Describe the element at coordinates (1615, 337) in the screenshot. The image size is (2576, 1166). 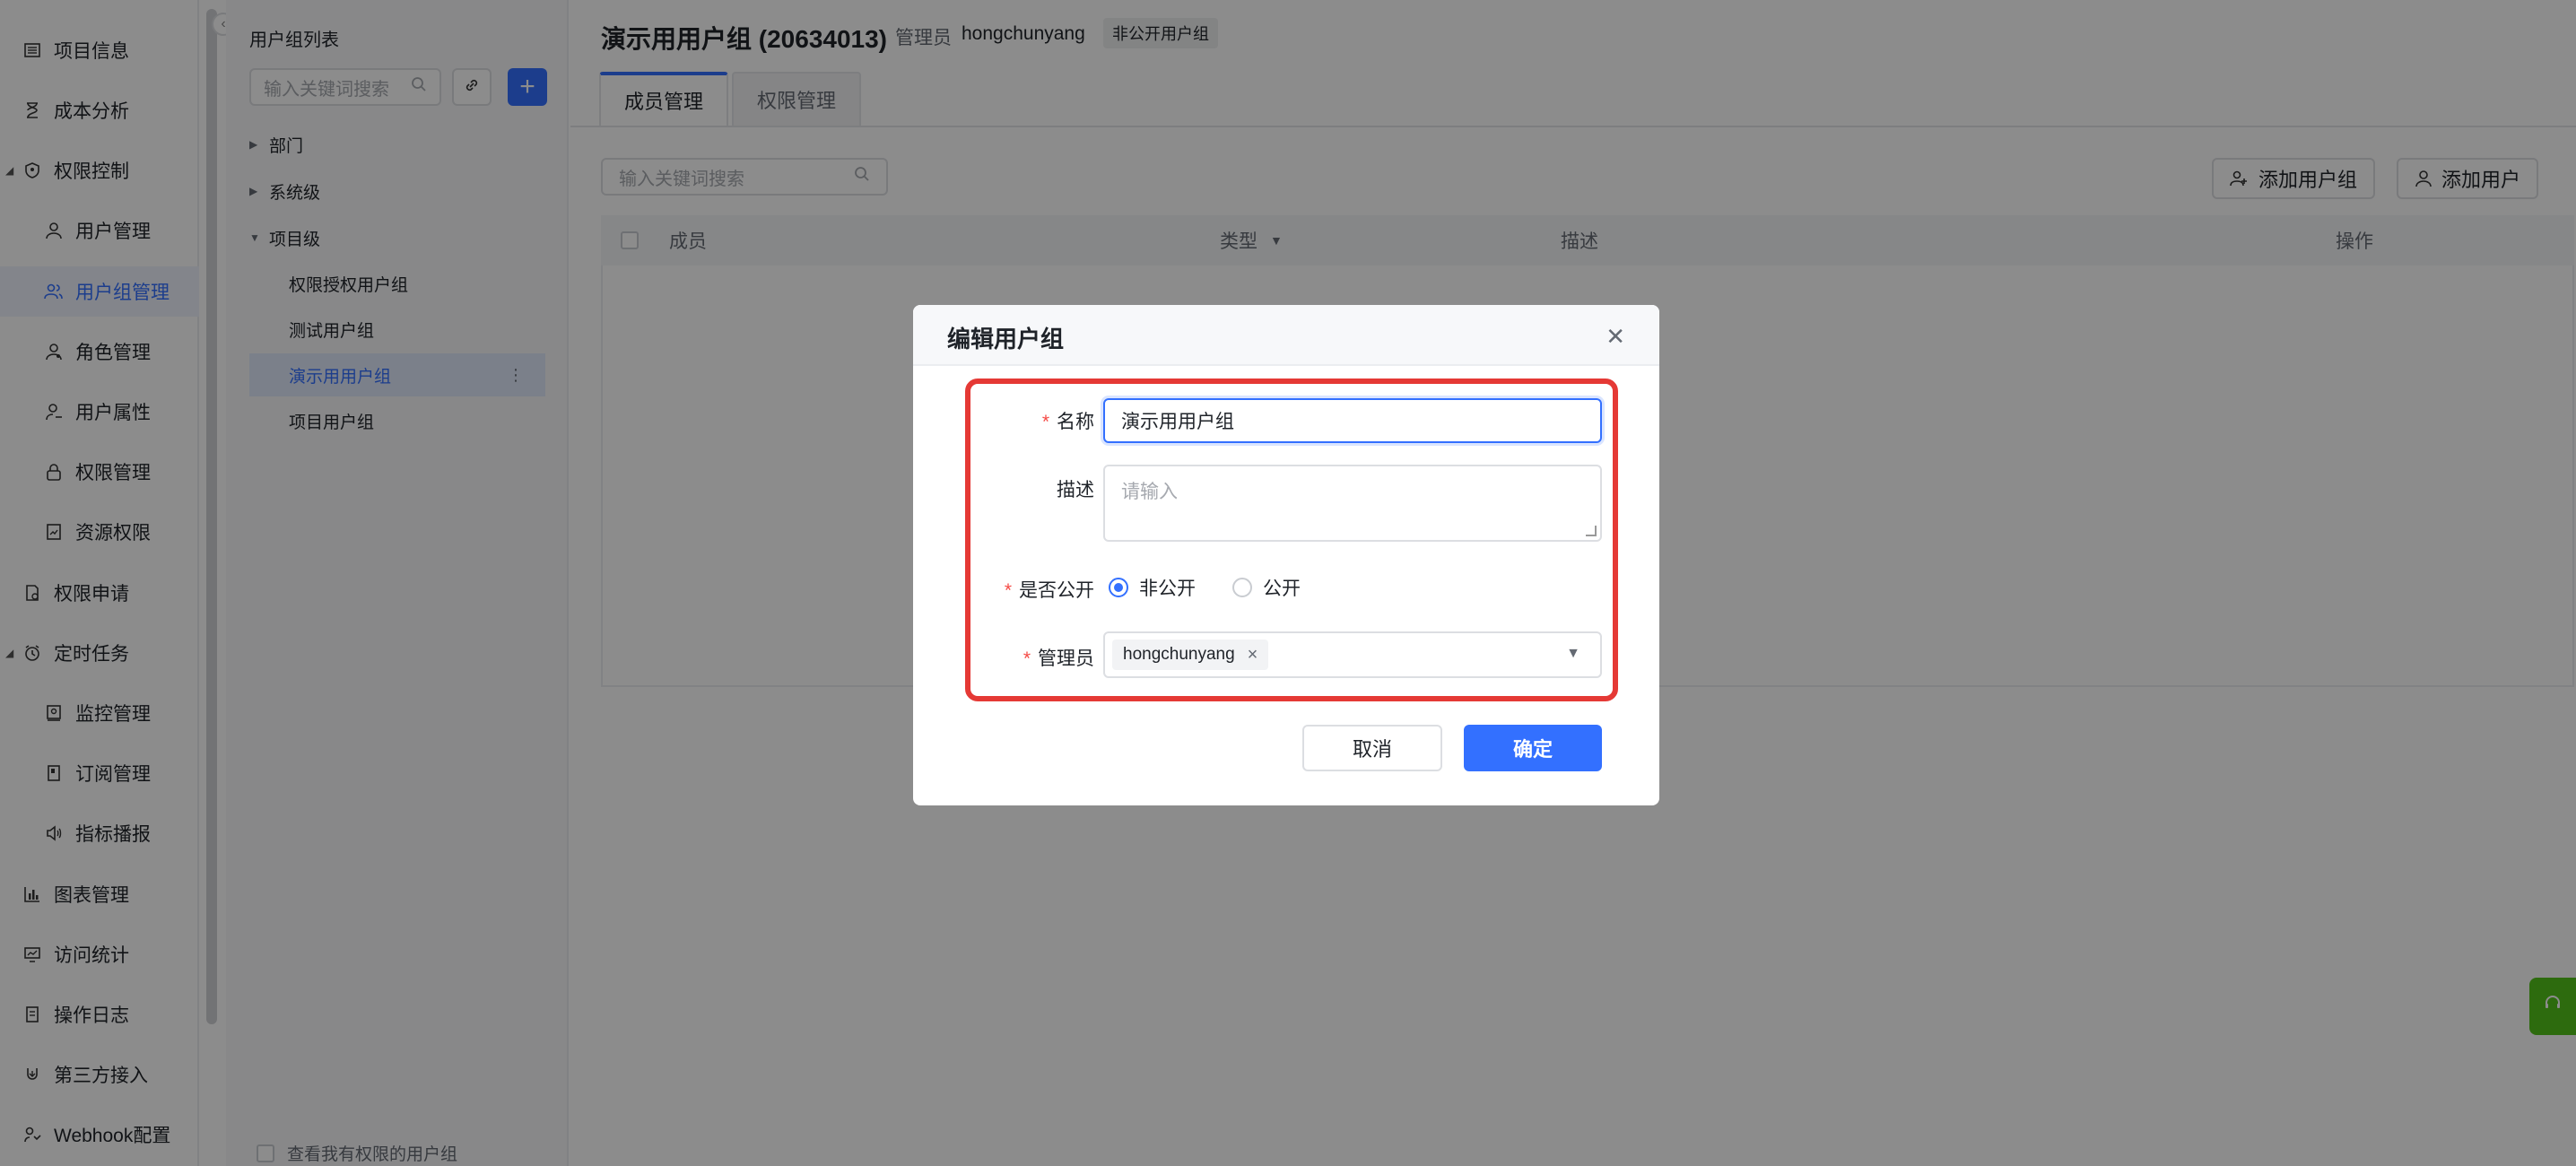
I see `close-icon: ✕` at that location.